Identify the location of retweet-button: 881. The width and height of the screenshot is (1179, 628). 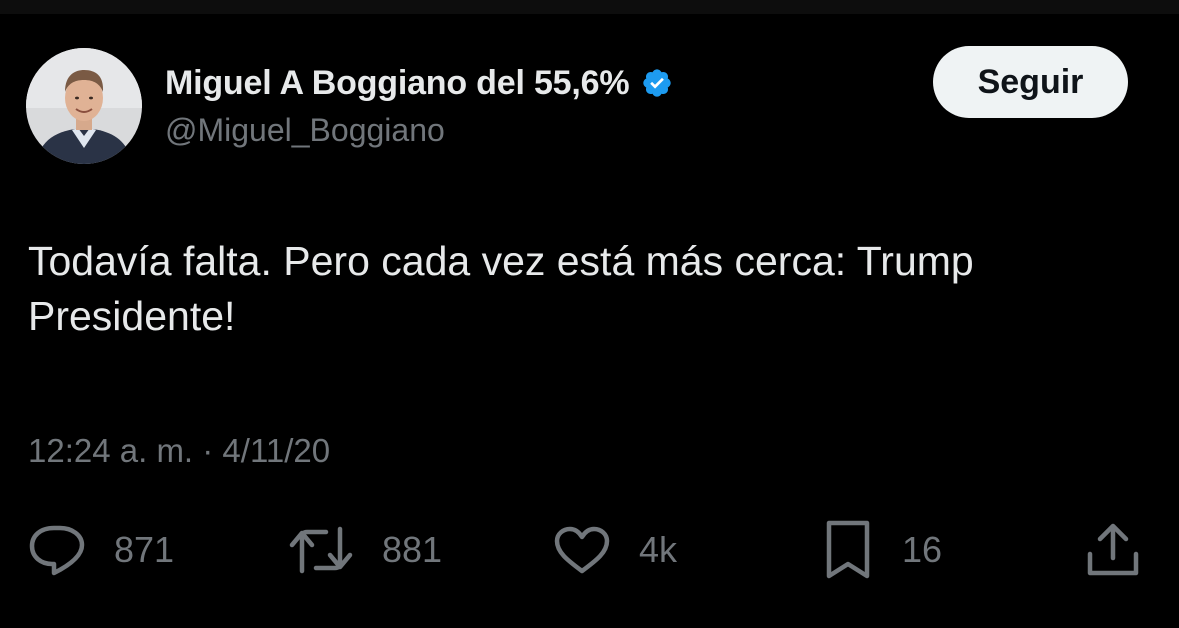
(365, 550).